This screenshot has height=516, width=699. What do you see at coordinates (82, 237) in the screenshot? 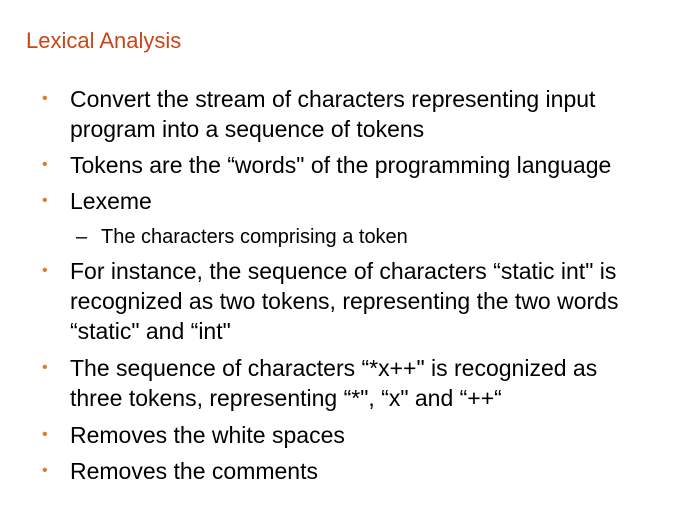
I see `dash-icon: –` at bounding box center [82, 237].